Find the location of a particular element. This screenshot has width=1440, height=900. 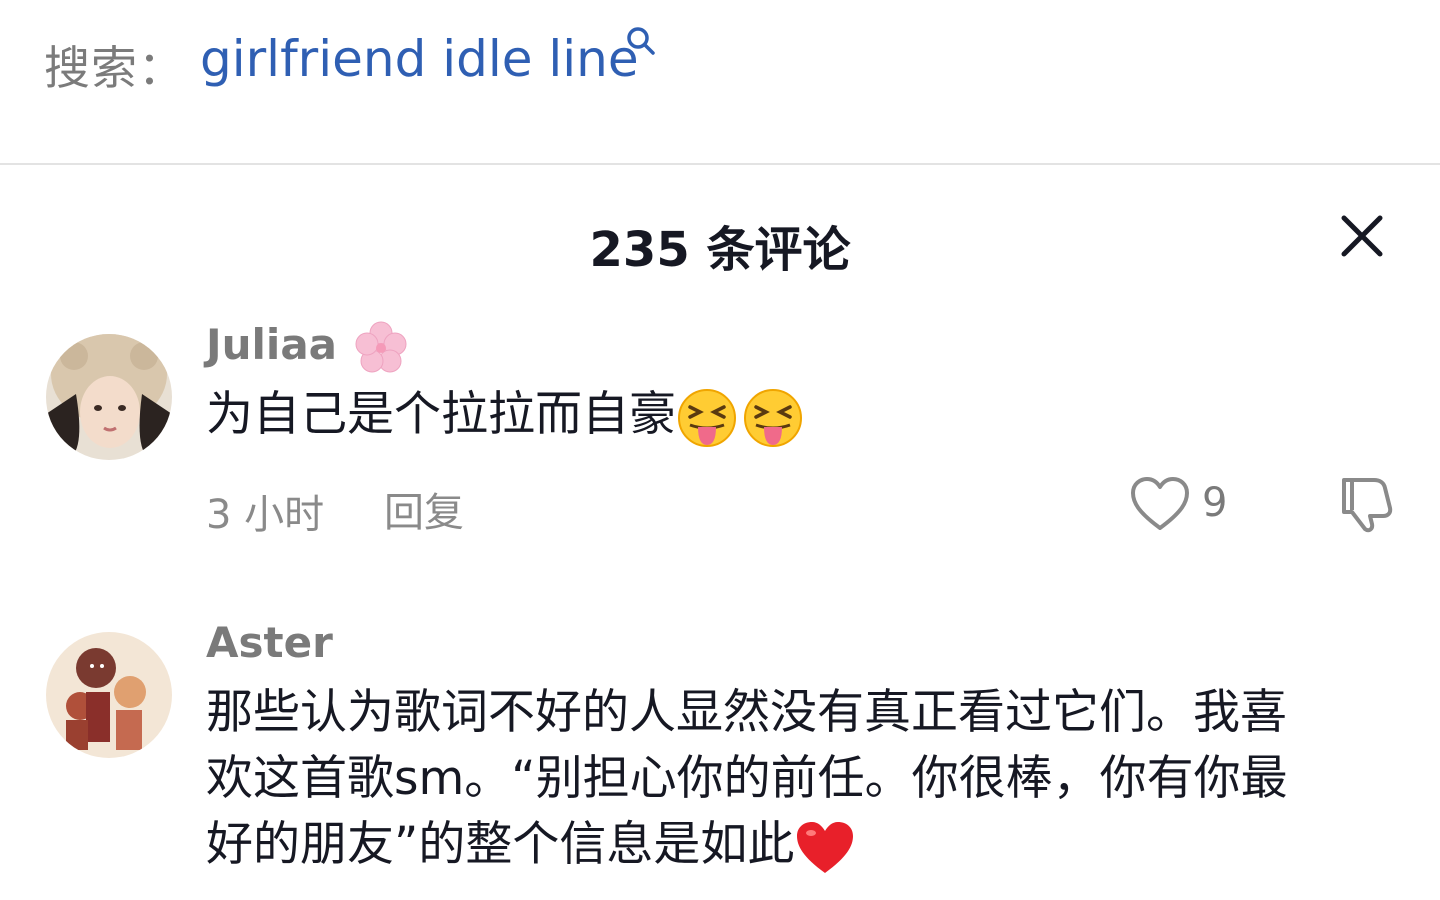

comment-line-text: 好的朋友”的整个信息是如此 is located at coordinates (500, 844).